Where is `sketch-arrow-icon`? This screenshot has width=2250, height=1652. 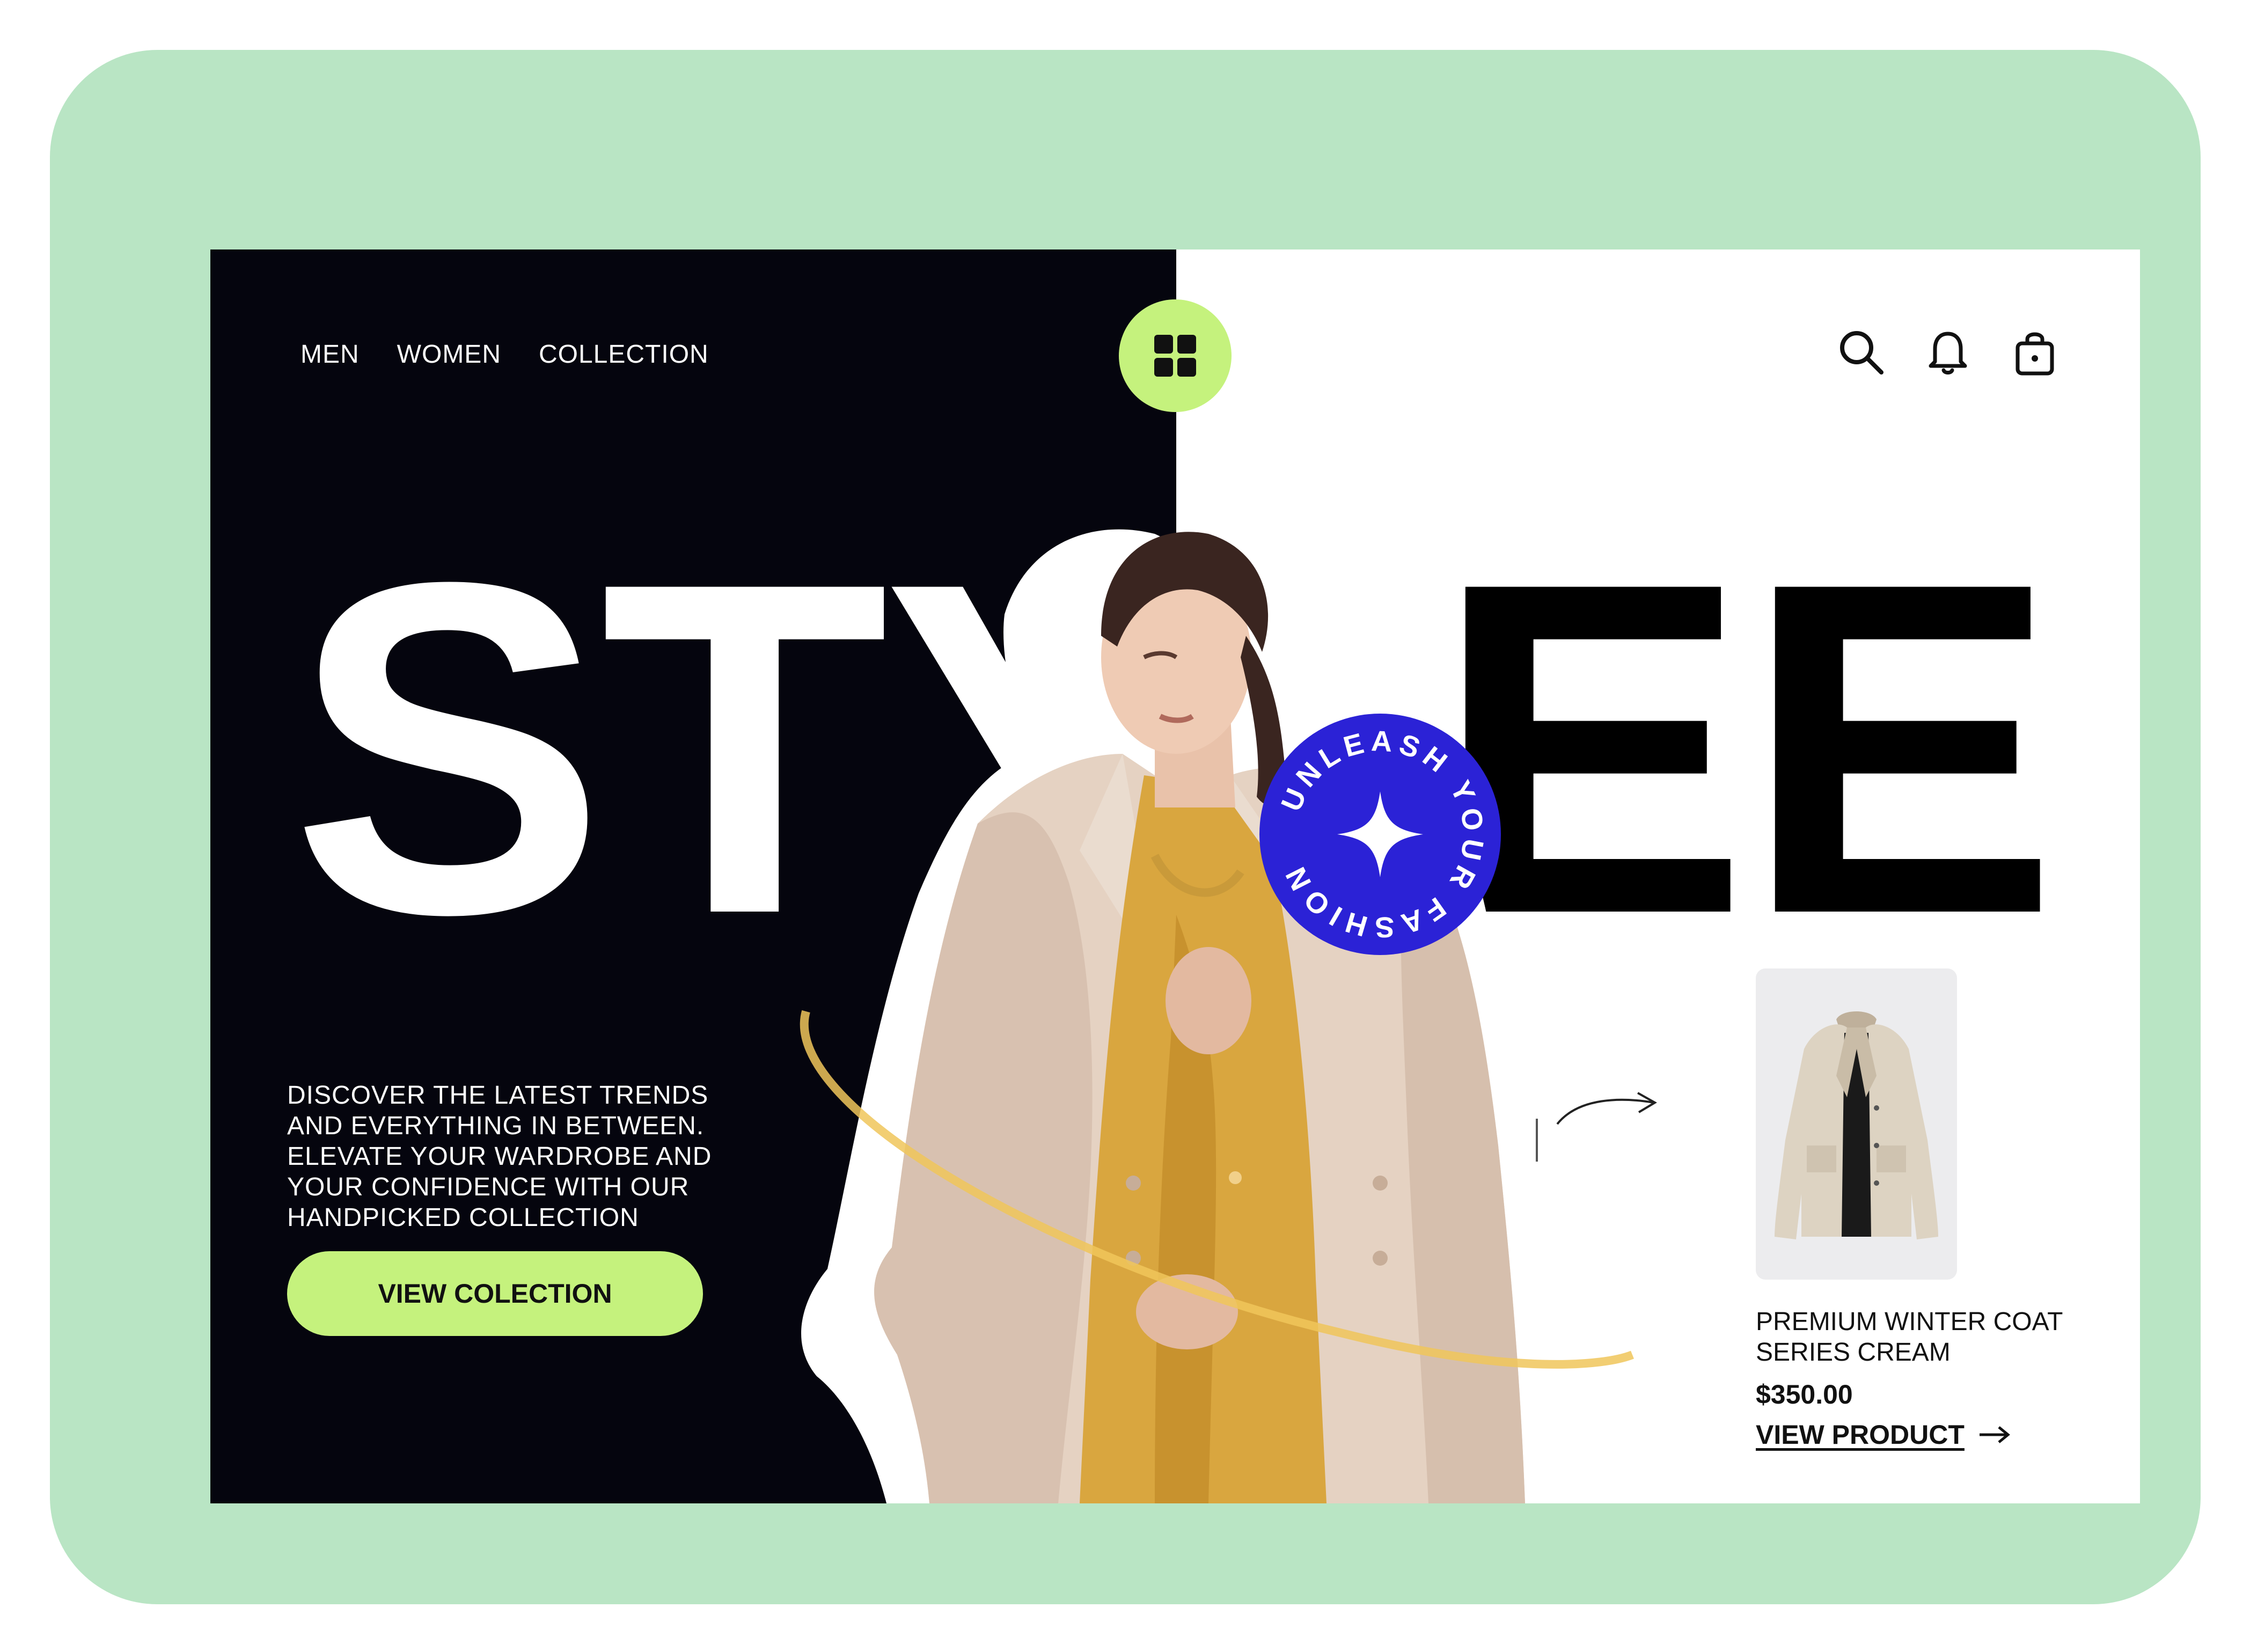
sketch-arrow-icon is located at coordinates (1596, 1127).